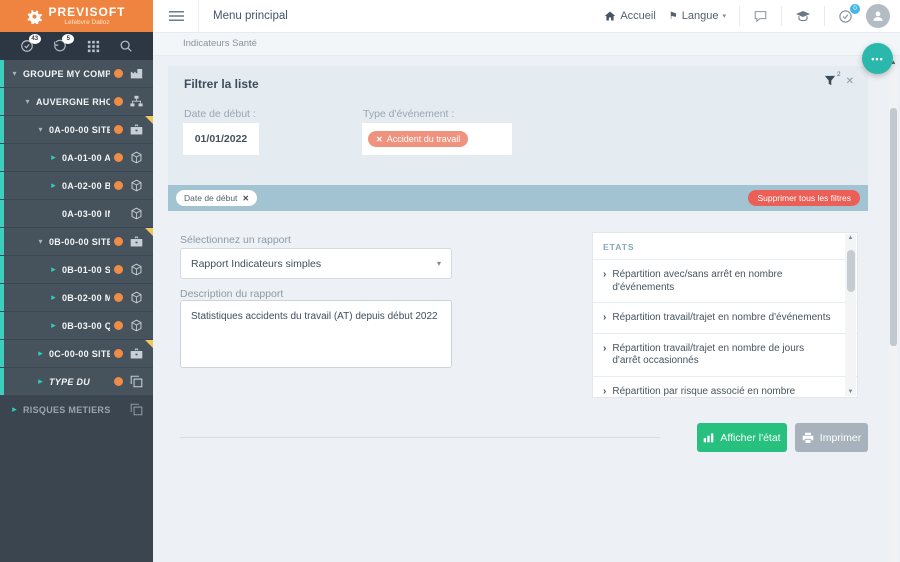 The height and width of the screenshot is (562, 900). I want to click on briefcase-icon, so click(137, 241).